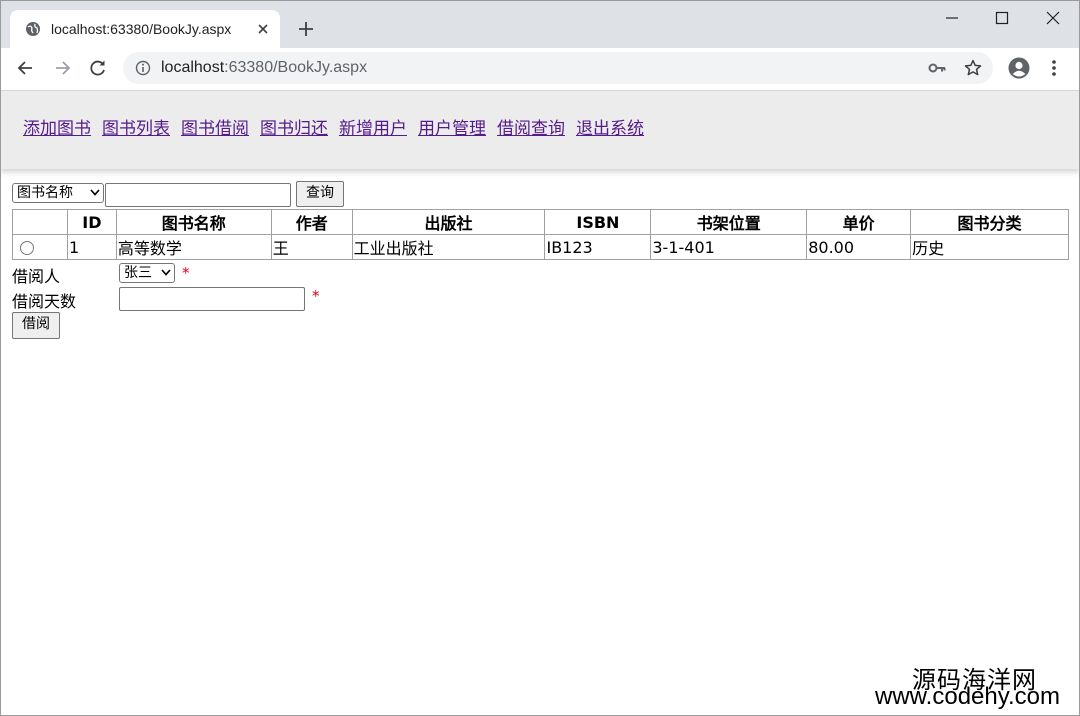 The height and width of the screenshot is (716, 1080). Describe the element at coordinates (306, 29) in the screenshot. I see `plus-icon` at that location.